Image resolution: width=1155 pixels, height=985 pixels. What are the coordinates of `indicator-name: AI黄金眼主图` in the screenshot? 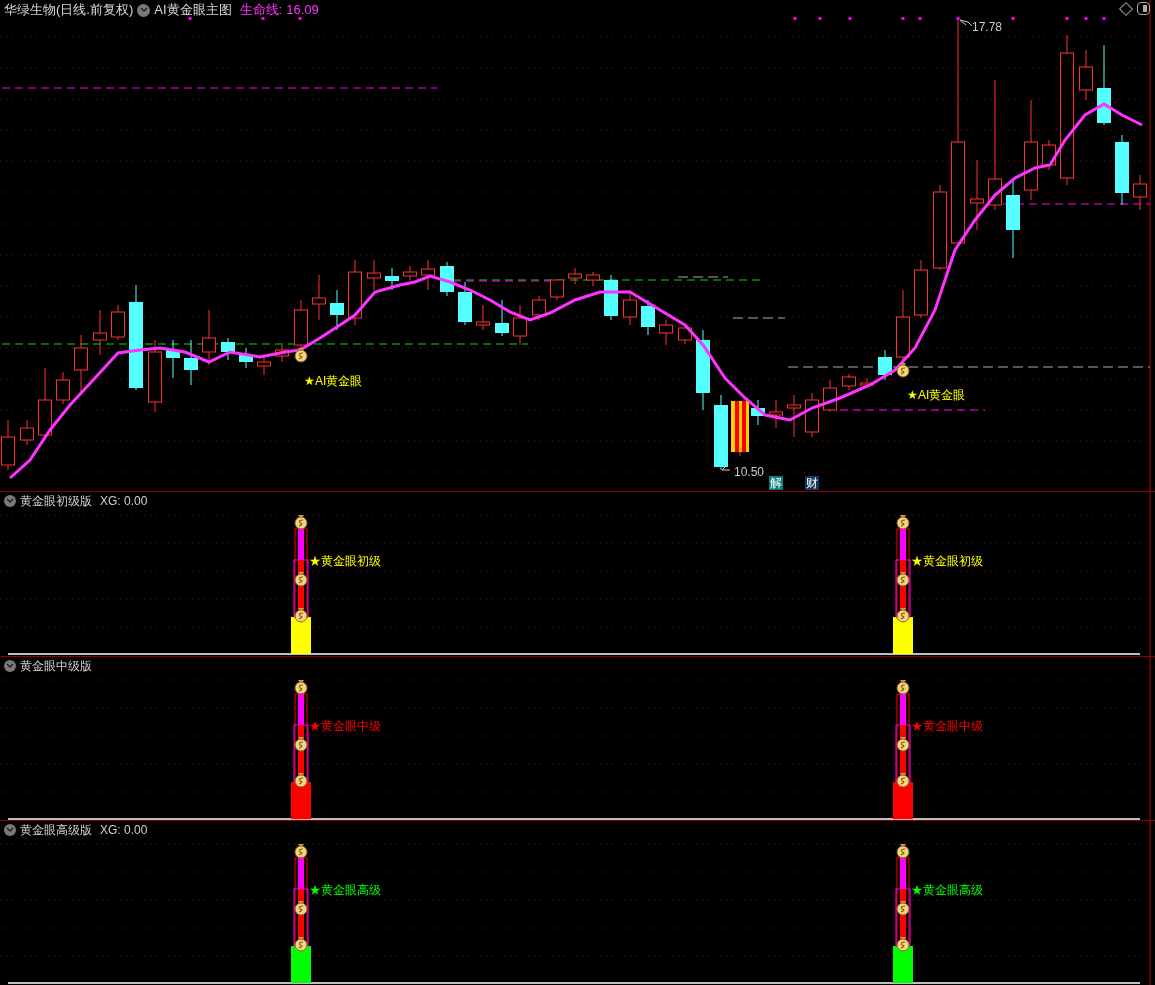 It's located at (193, 10).